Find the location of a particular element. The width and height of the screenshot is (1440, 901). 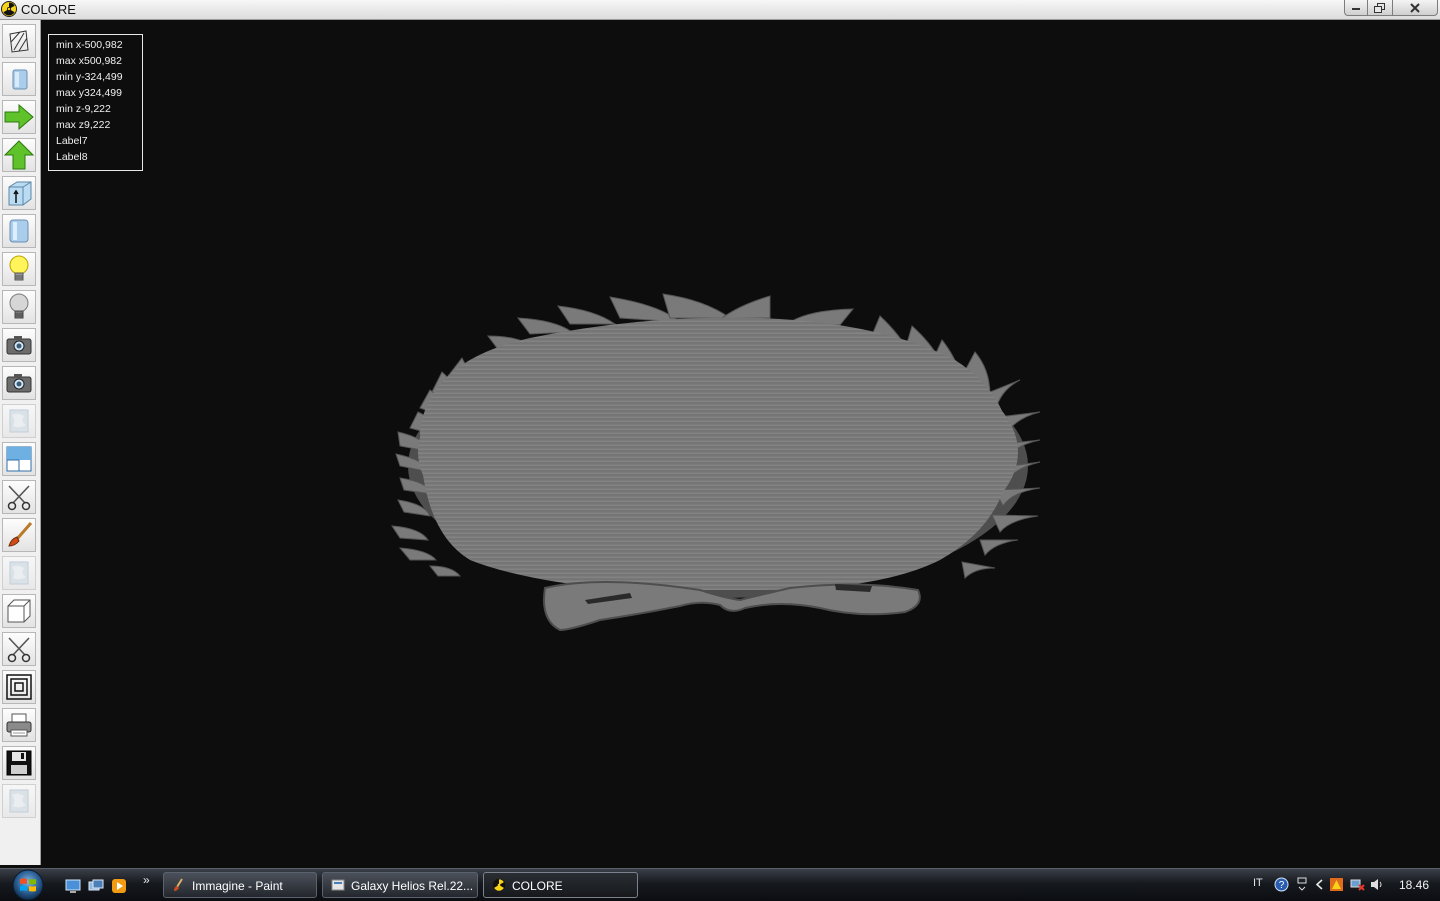

box-icon is located at coordinates (19, 611).